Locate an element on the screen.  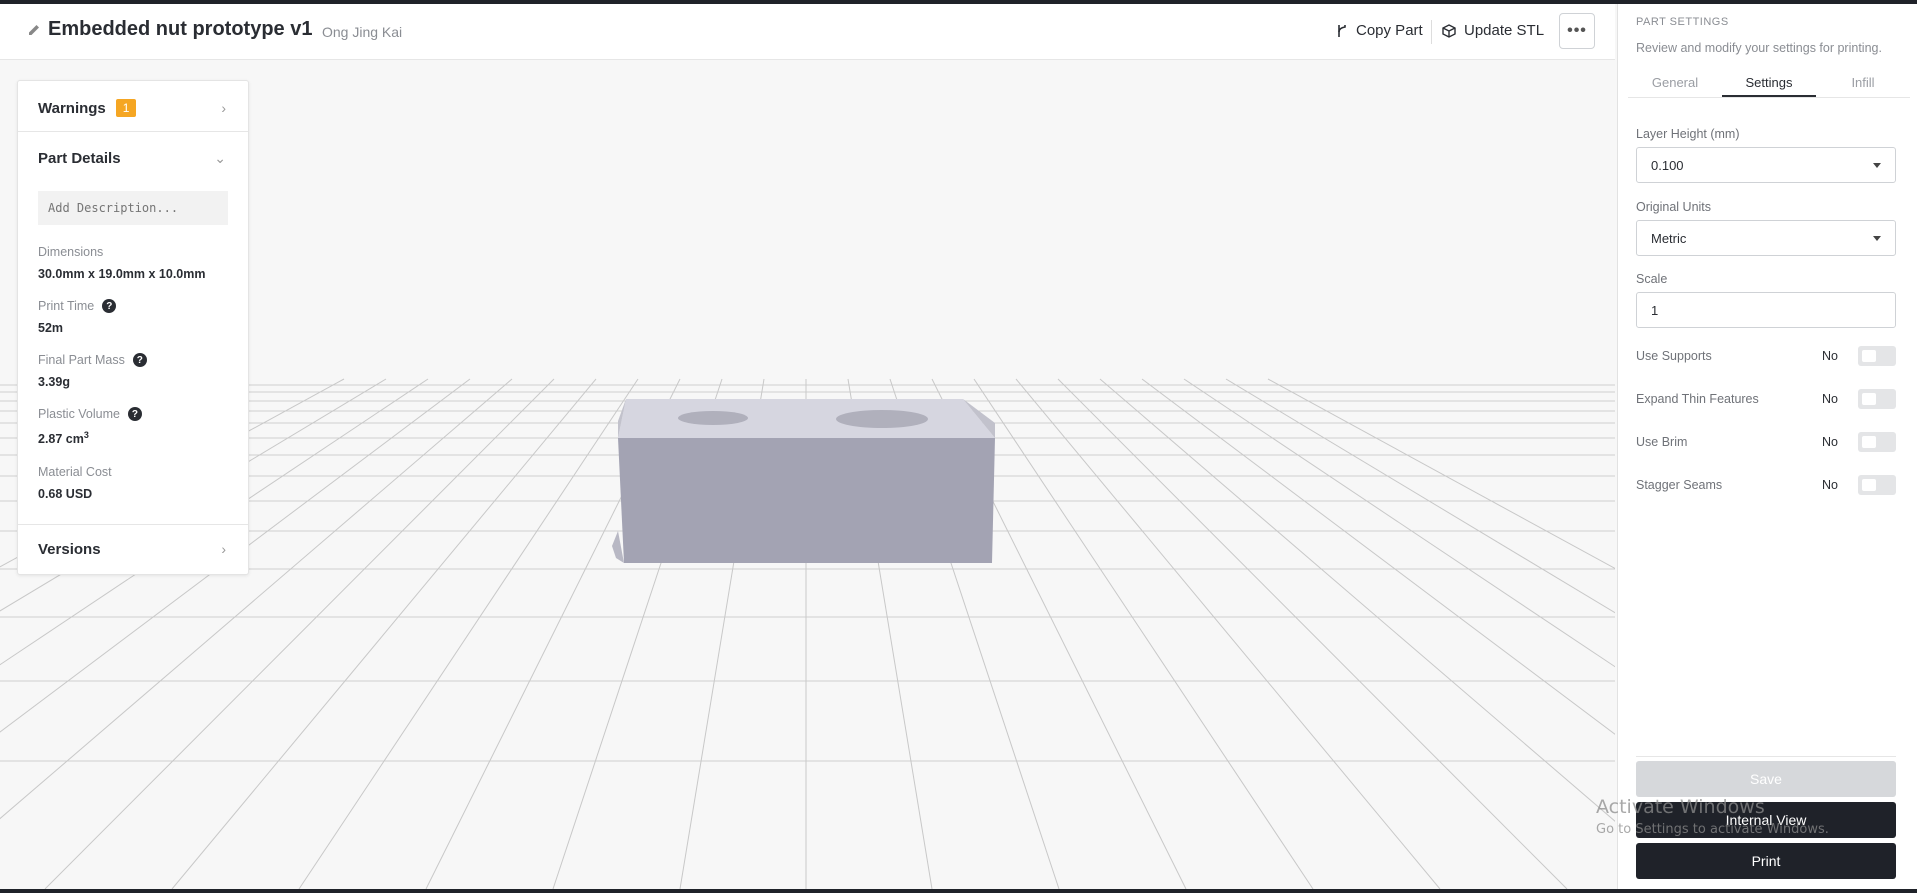
copy-part-button: Copy Part is located at coordinates (1379, 30).